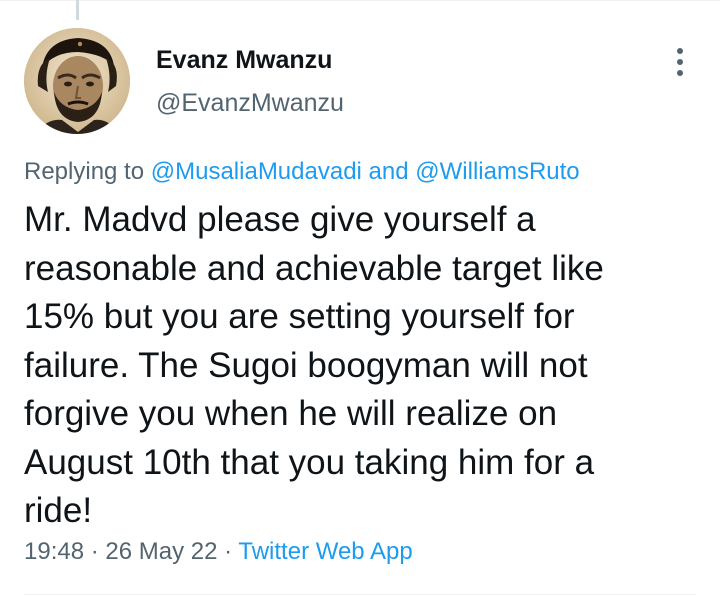 This screenshot has width=720, height=597. What do you see at coordinates (58, 510) in the screenshot?
I see `tweet-text-line: ride!` at bounding box center [58, 510].